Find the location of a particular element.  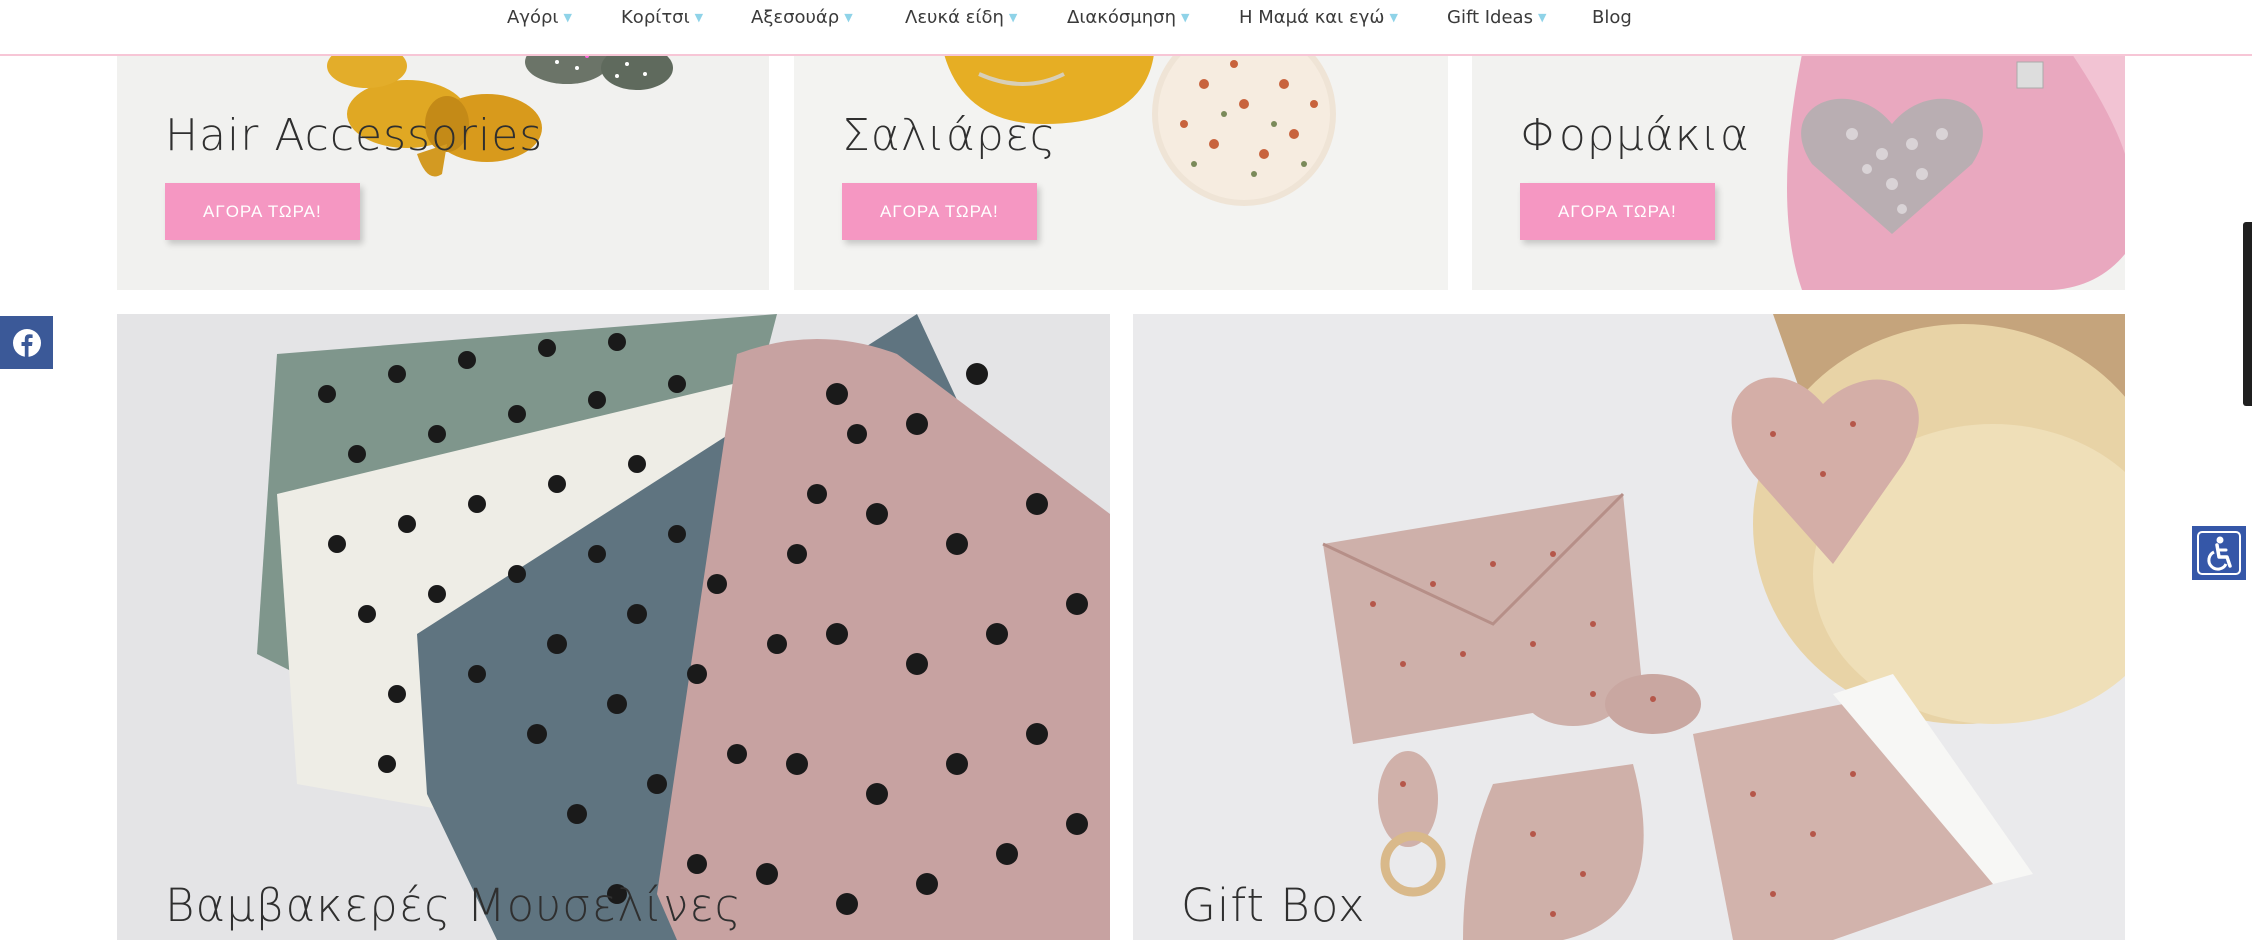

nav-item-label: Blog is located at coordinates (1612, 17).